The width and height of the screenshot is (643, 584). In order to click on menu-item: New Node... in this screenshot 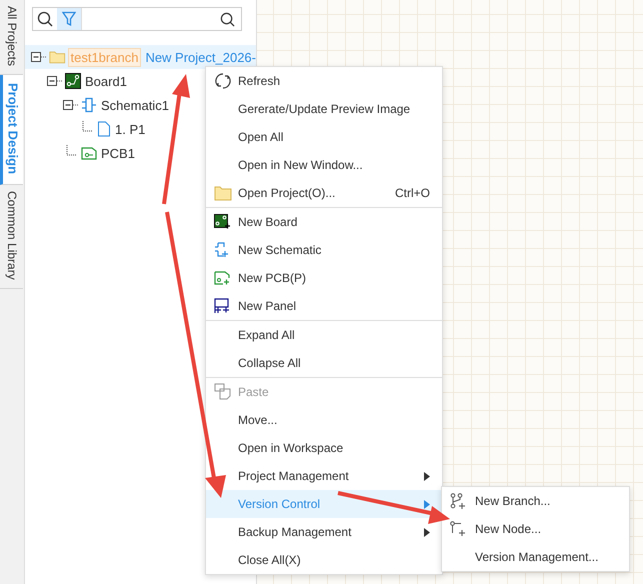, I will do `click(535, 529)`.